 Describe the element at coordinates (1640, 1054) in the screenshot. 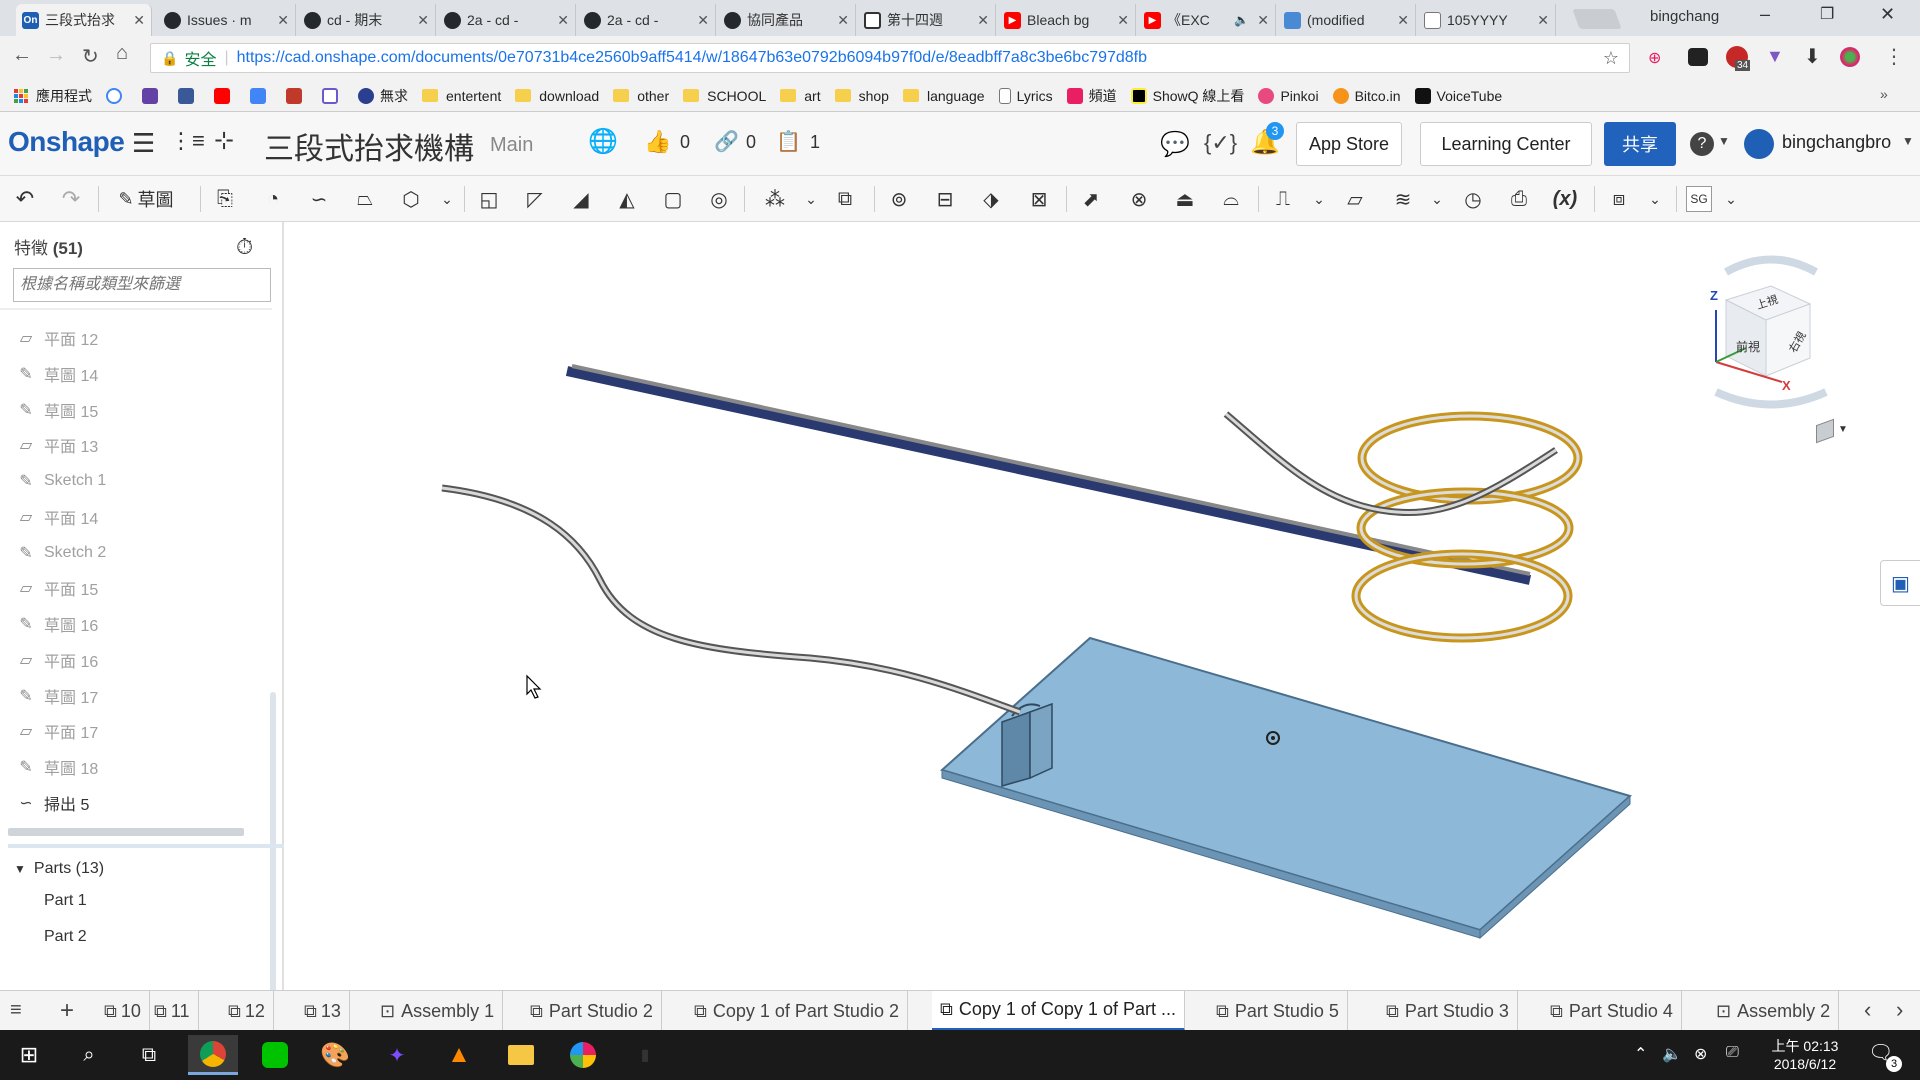

I see `tray-chevron-up-icon: ⌃` at that location.